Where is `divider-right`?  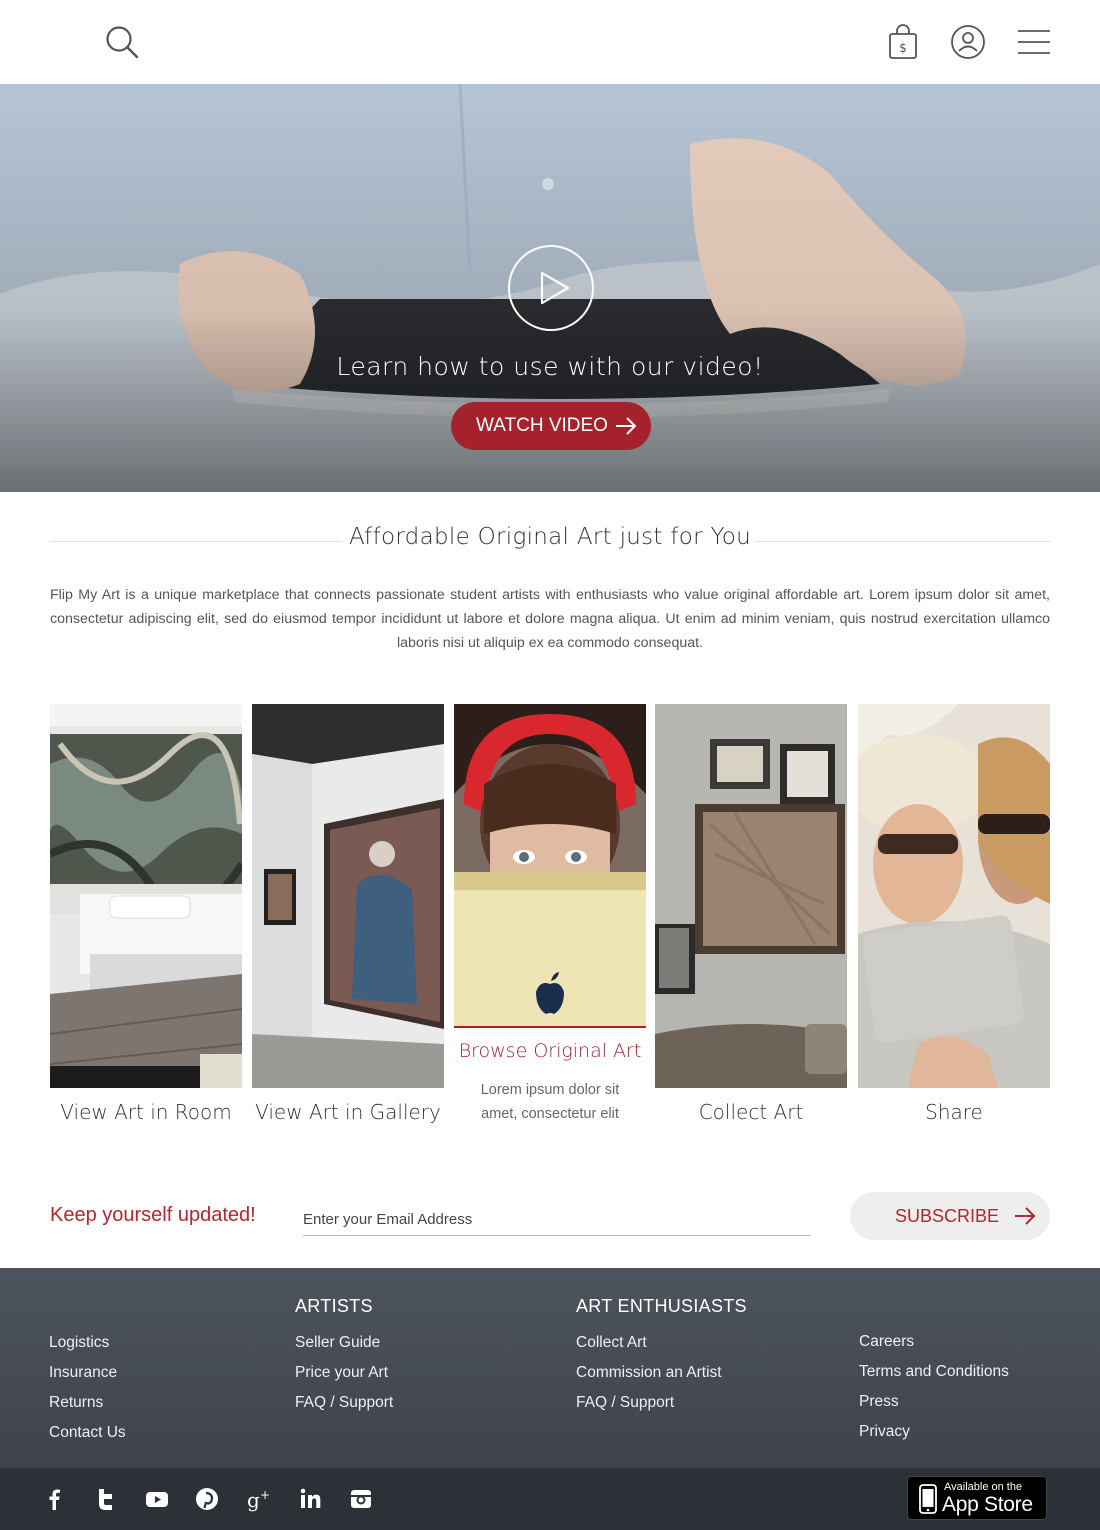 divider-right is located at coordinates (903, 541).